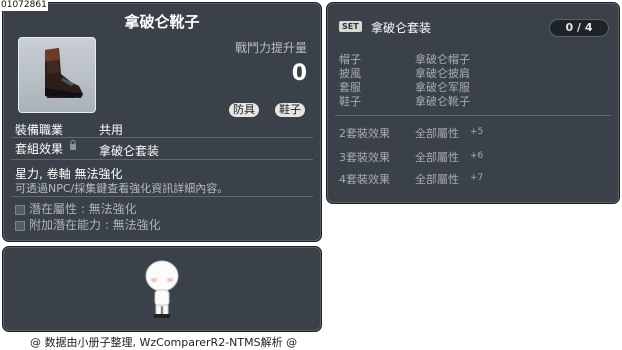 This screenshot has width=622, height=350. Describe the element at coordinates (83, 209) in the screenshot. I see `potential-text: 潛在屬性 : 無法強化` at that location.